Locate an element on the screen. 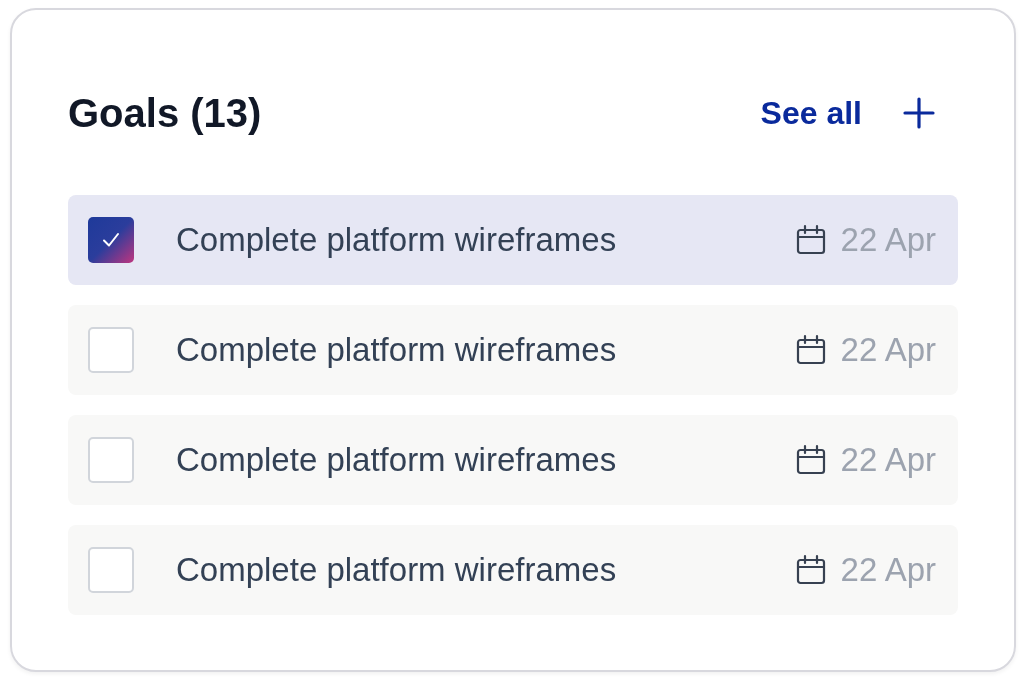  see-all-link: See all is located at coordinates (811, 113).